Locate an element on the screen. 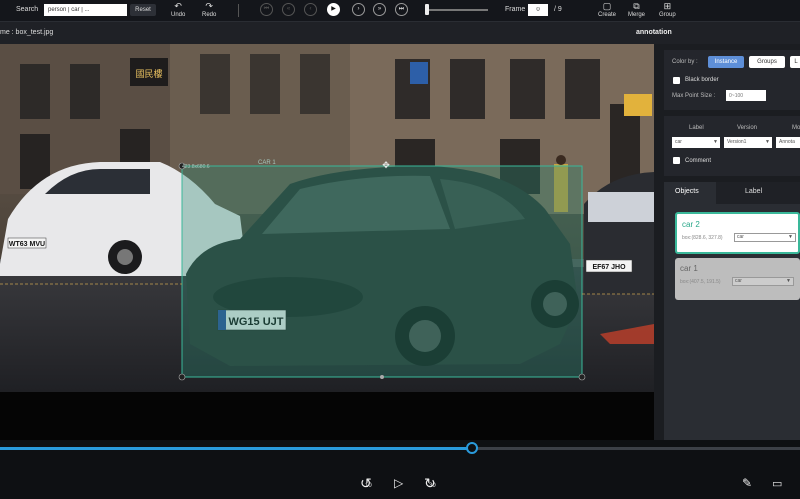 The width and height of the screenshot is (800, 499). create-icon: ▢ is located at coordinates (607, 6).